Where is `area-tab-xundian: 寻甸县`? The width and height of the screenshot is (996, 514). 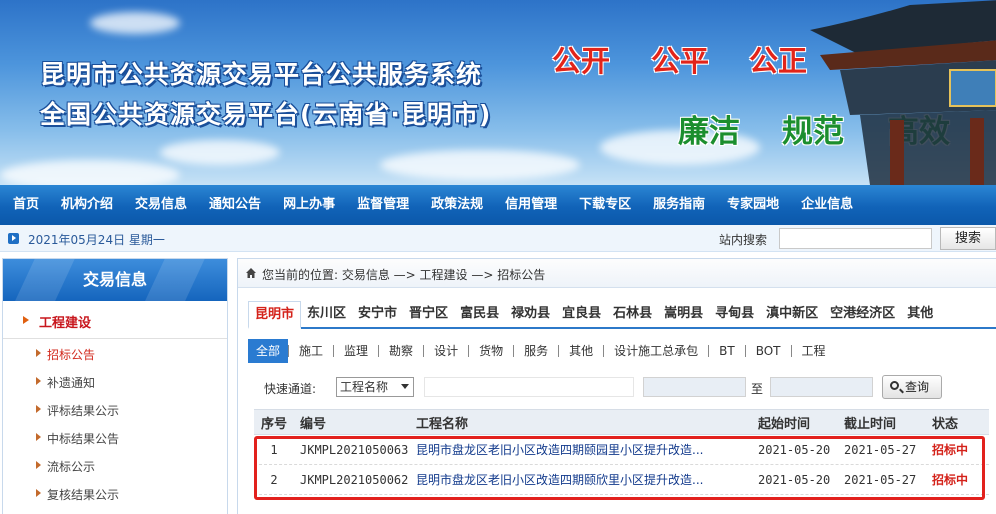
area-tab-xundian: 寻甸县 is located at coordinates (734, 314).